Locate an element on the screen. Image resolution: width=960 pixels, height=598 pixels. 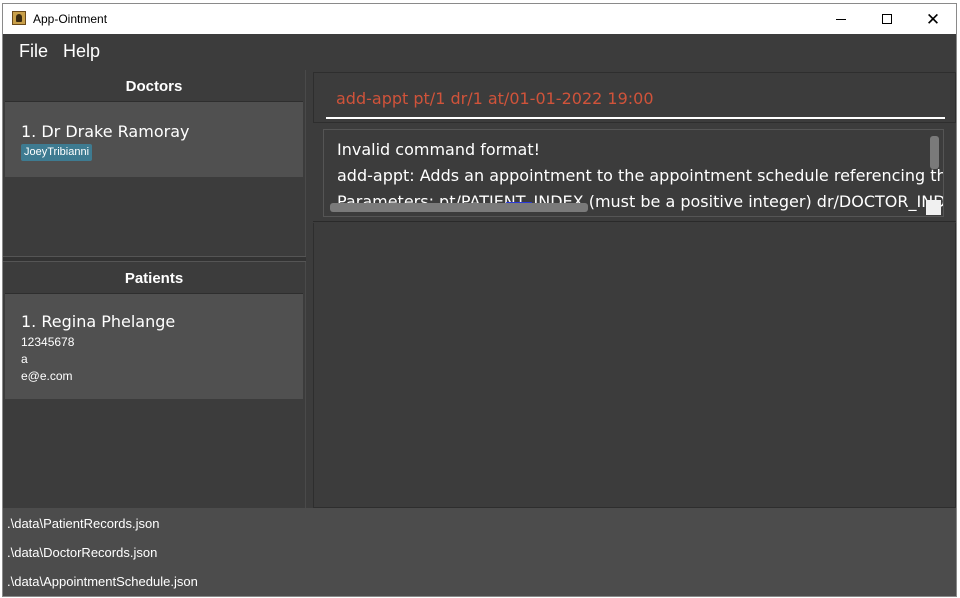
horizontal-scrollbar is located at coordinates (459, 207).